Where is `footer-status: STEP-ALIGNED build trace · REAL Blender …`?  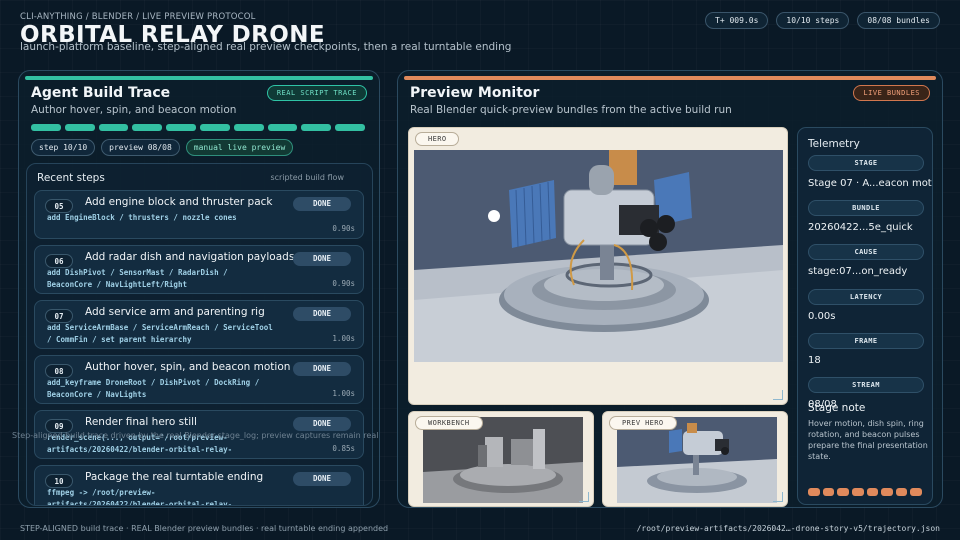 footer-status: STEP-ALIGNED build trace · REAL Blender … is located at coordinates (204, 528).